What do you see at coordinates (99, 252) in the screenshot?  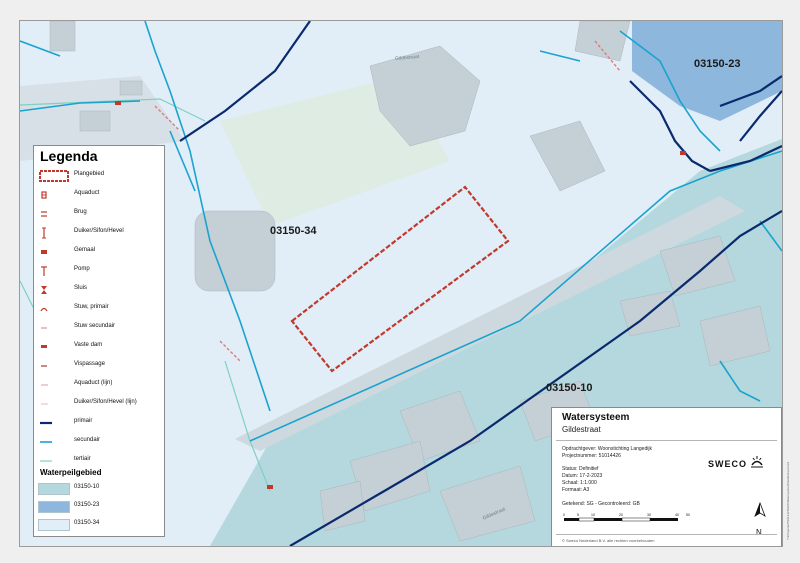 I see `legend-item: Gemaal` at bounding box center [99, 252].